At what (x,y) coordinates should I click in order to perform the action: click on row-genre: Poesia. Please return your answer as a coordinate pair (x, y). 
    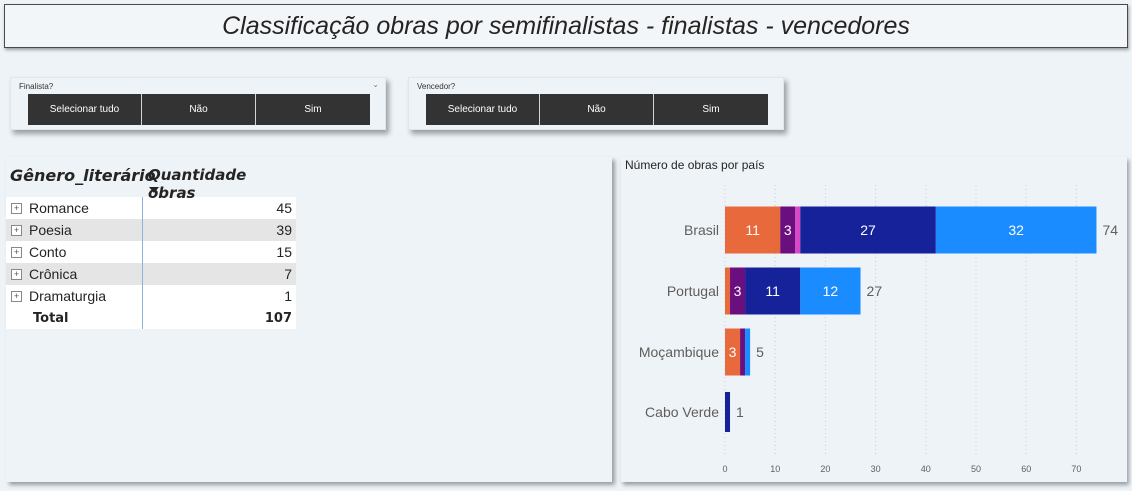
    Looking at the image, I should click on (50, 230).